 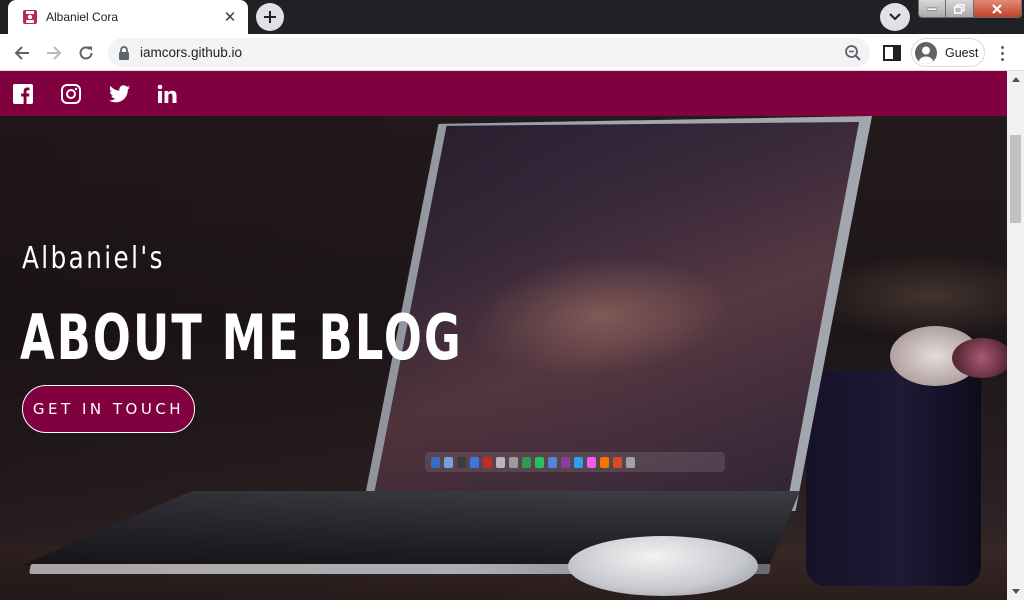 What do you see at coordinates (82, 17) in the screenshot?
I see `tab-title: Albaniel Cora` at bounding box center [82, 17].